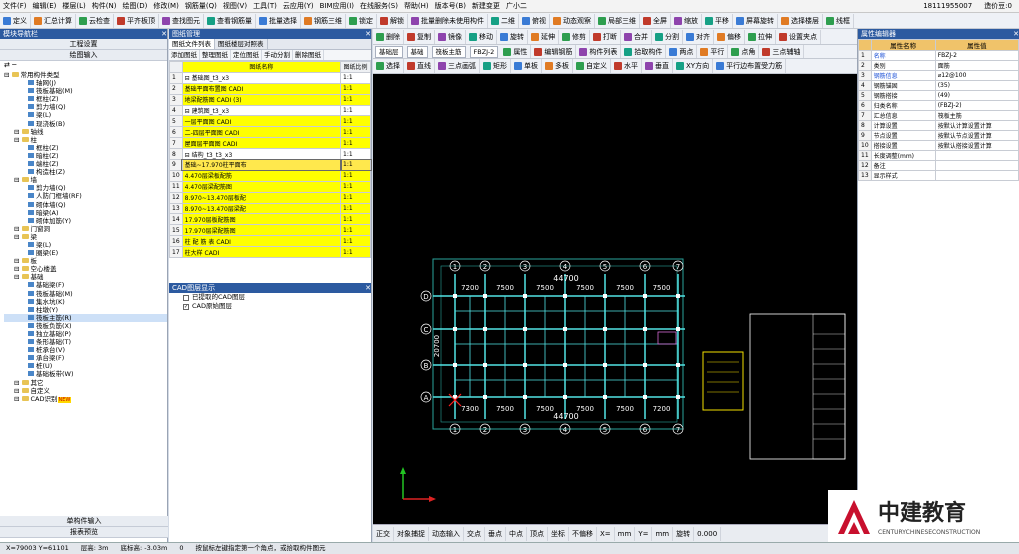 This screenshot has width=1019, height=554. What do you see at coordinates (717, 20) in the screenshot?
I see `toolbar-button: 平移` at bounding box center [717, 20].